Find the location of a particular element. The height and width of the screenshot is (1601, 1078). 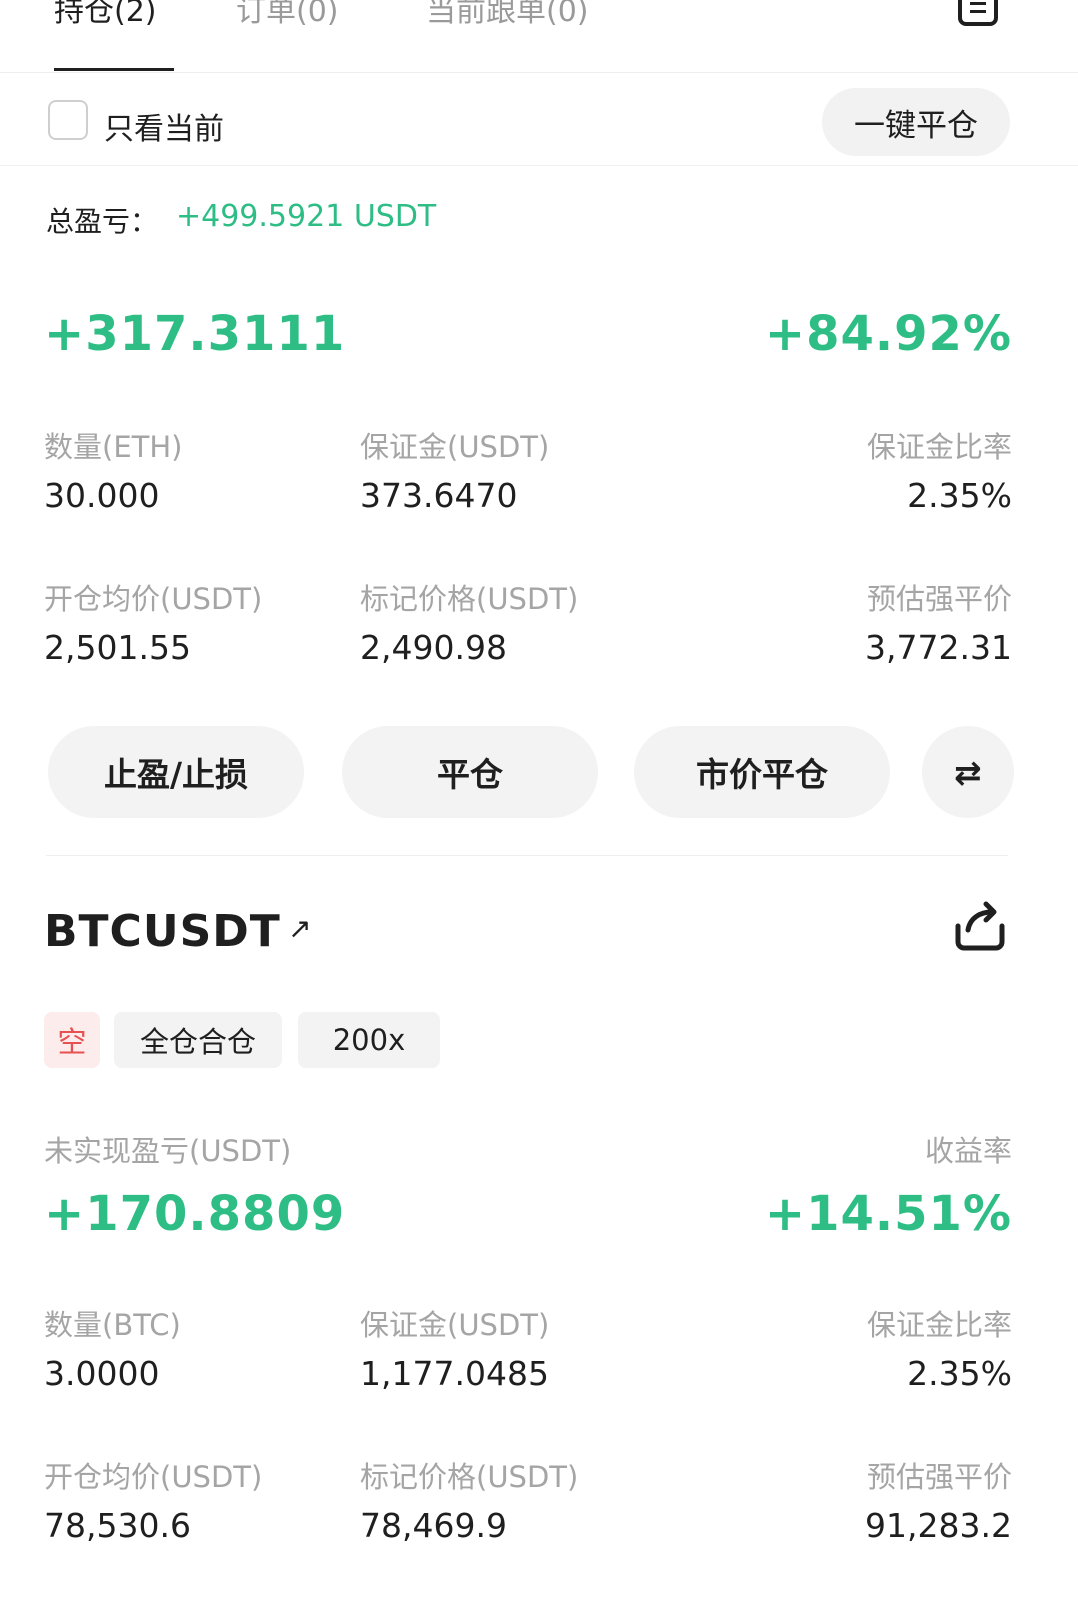

tab-copy-trading: 当前跟单(0) is located at coordinates (507, 15).